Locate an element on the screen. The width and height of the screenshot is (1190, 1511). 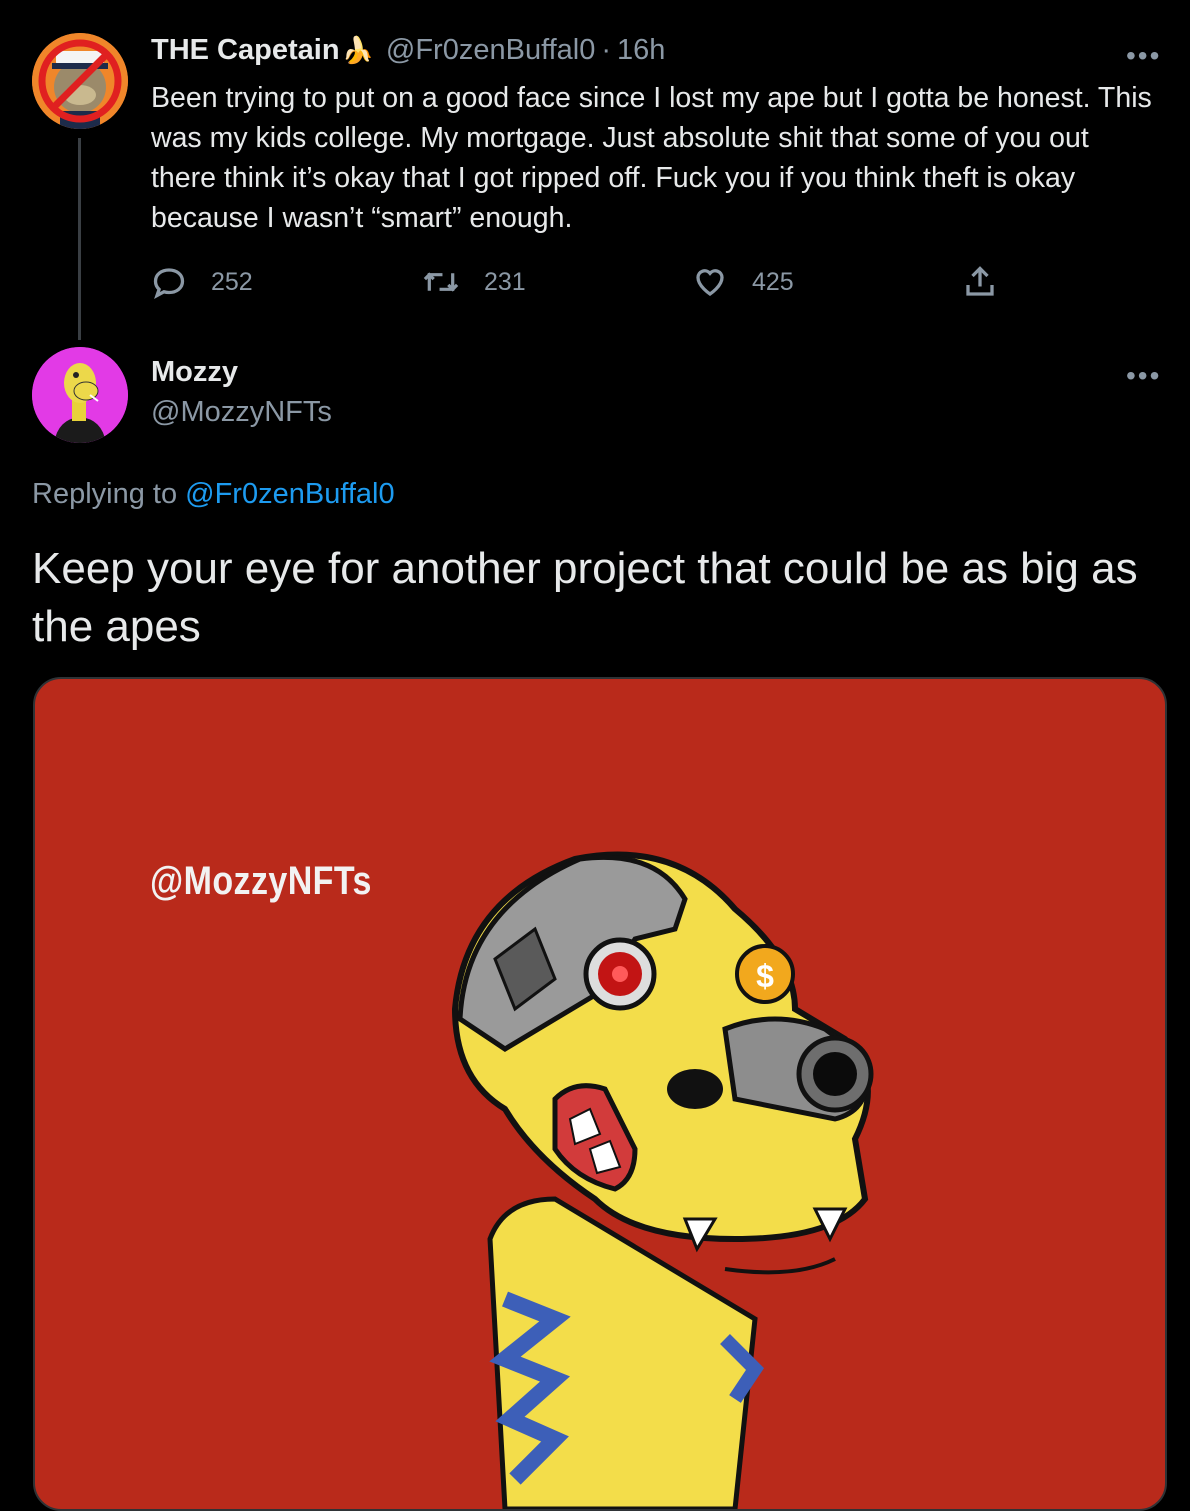
tweet1-handle: @Fr0zenBuffal0 is located at coordinates (490, 50).